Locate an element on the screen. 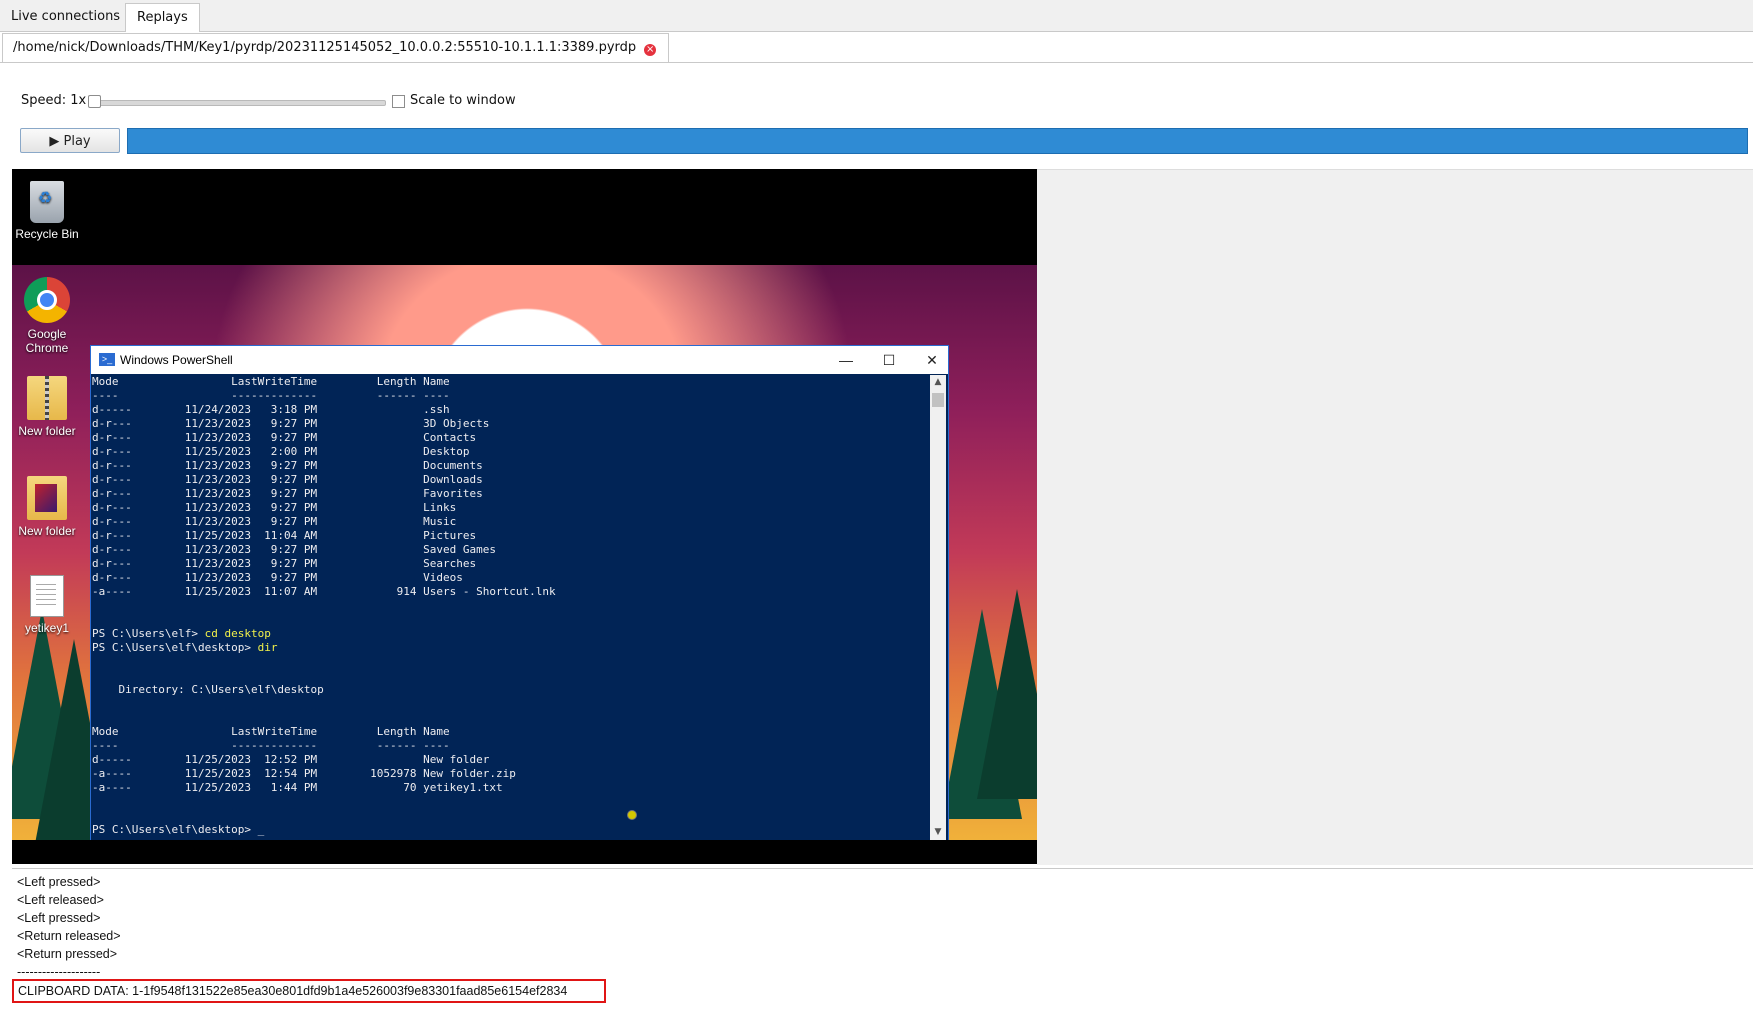 This screenshot has width=1753, height=1021. console-line: d-r--- 11/23/2023 9:27 PM Documents is located at coordinates (287, 465).